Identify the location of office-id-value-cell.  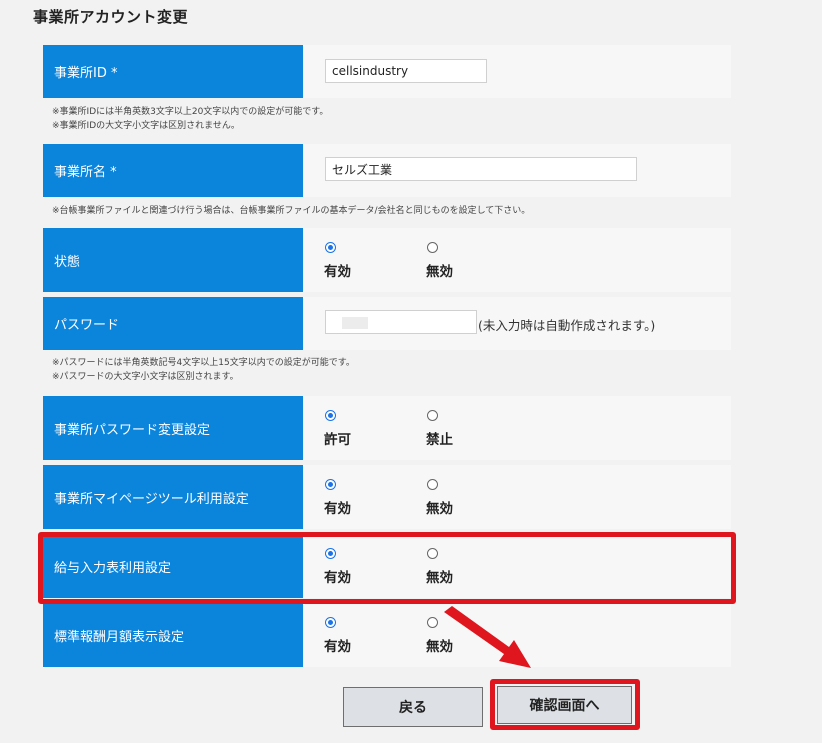
(517, 71).